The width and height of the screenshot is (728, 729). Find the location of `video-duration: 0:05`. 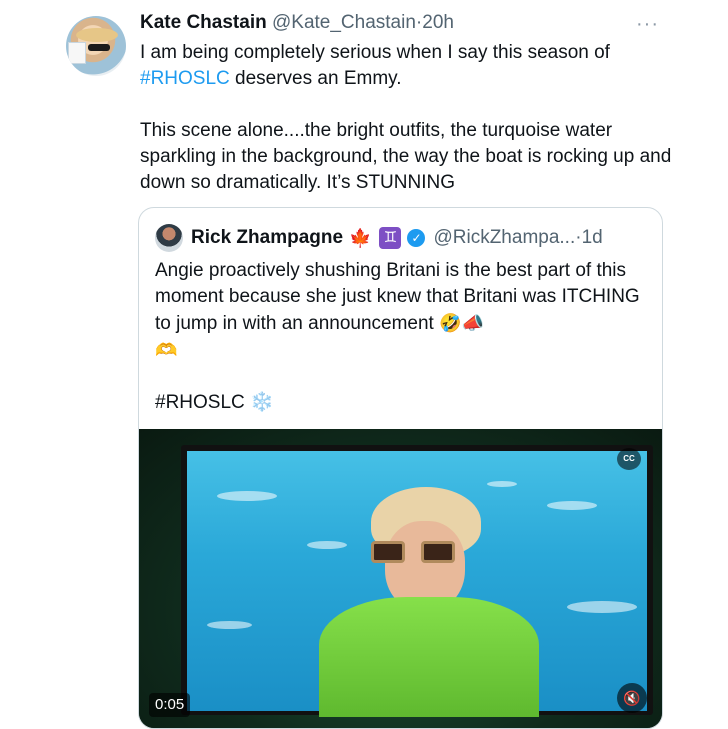

video-duration: 0:05 is located at coordinates (170, 705).